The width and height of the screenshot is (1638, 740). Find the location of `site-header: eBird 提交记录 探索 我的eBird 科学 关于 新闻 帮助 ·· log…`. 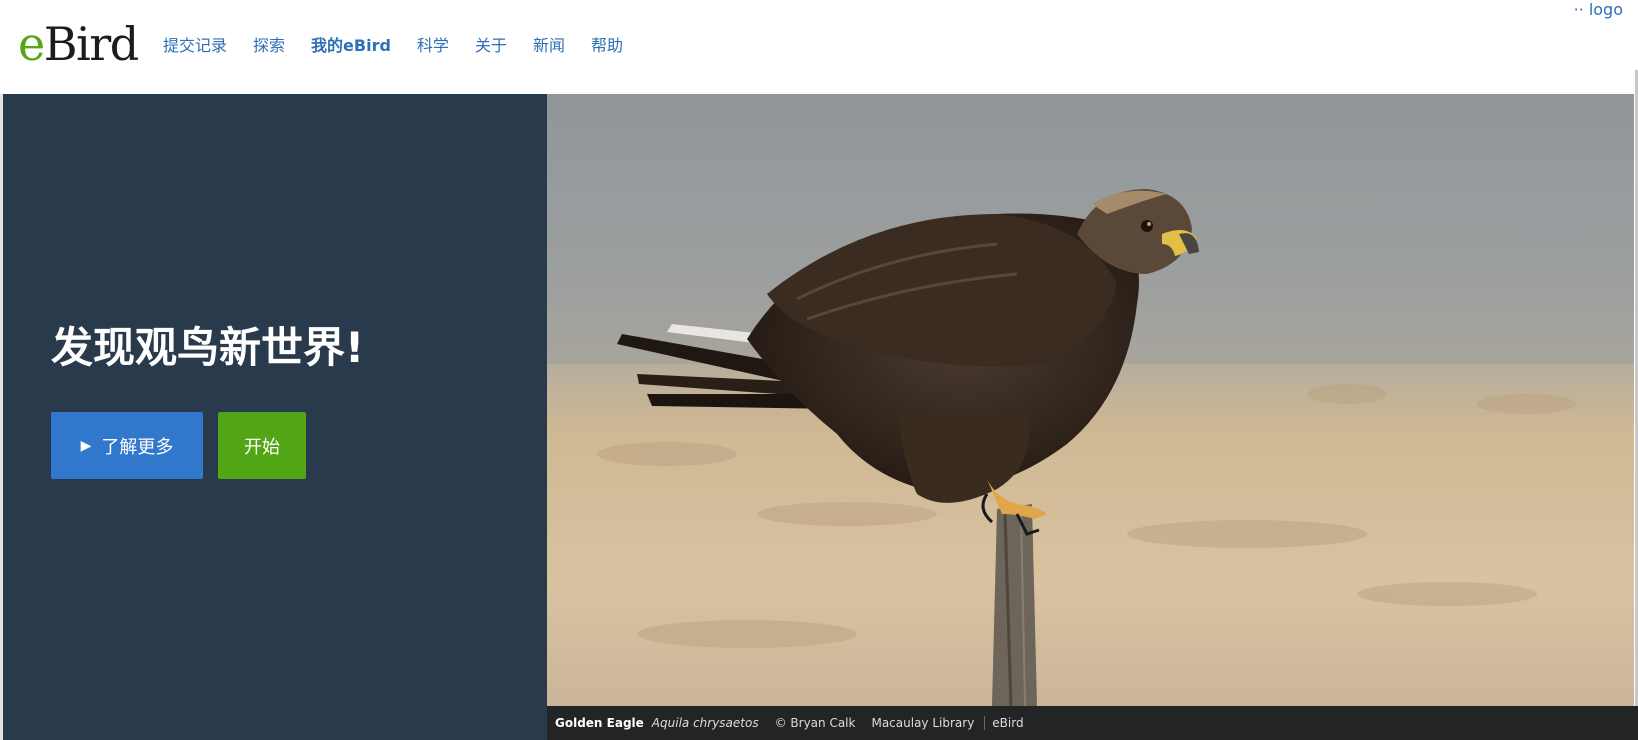

site-header: eBird 提交记录 探索 我的eBird 科学 关于 新闻 帮助 ·· log… is located at coordinates (819, 47).